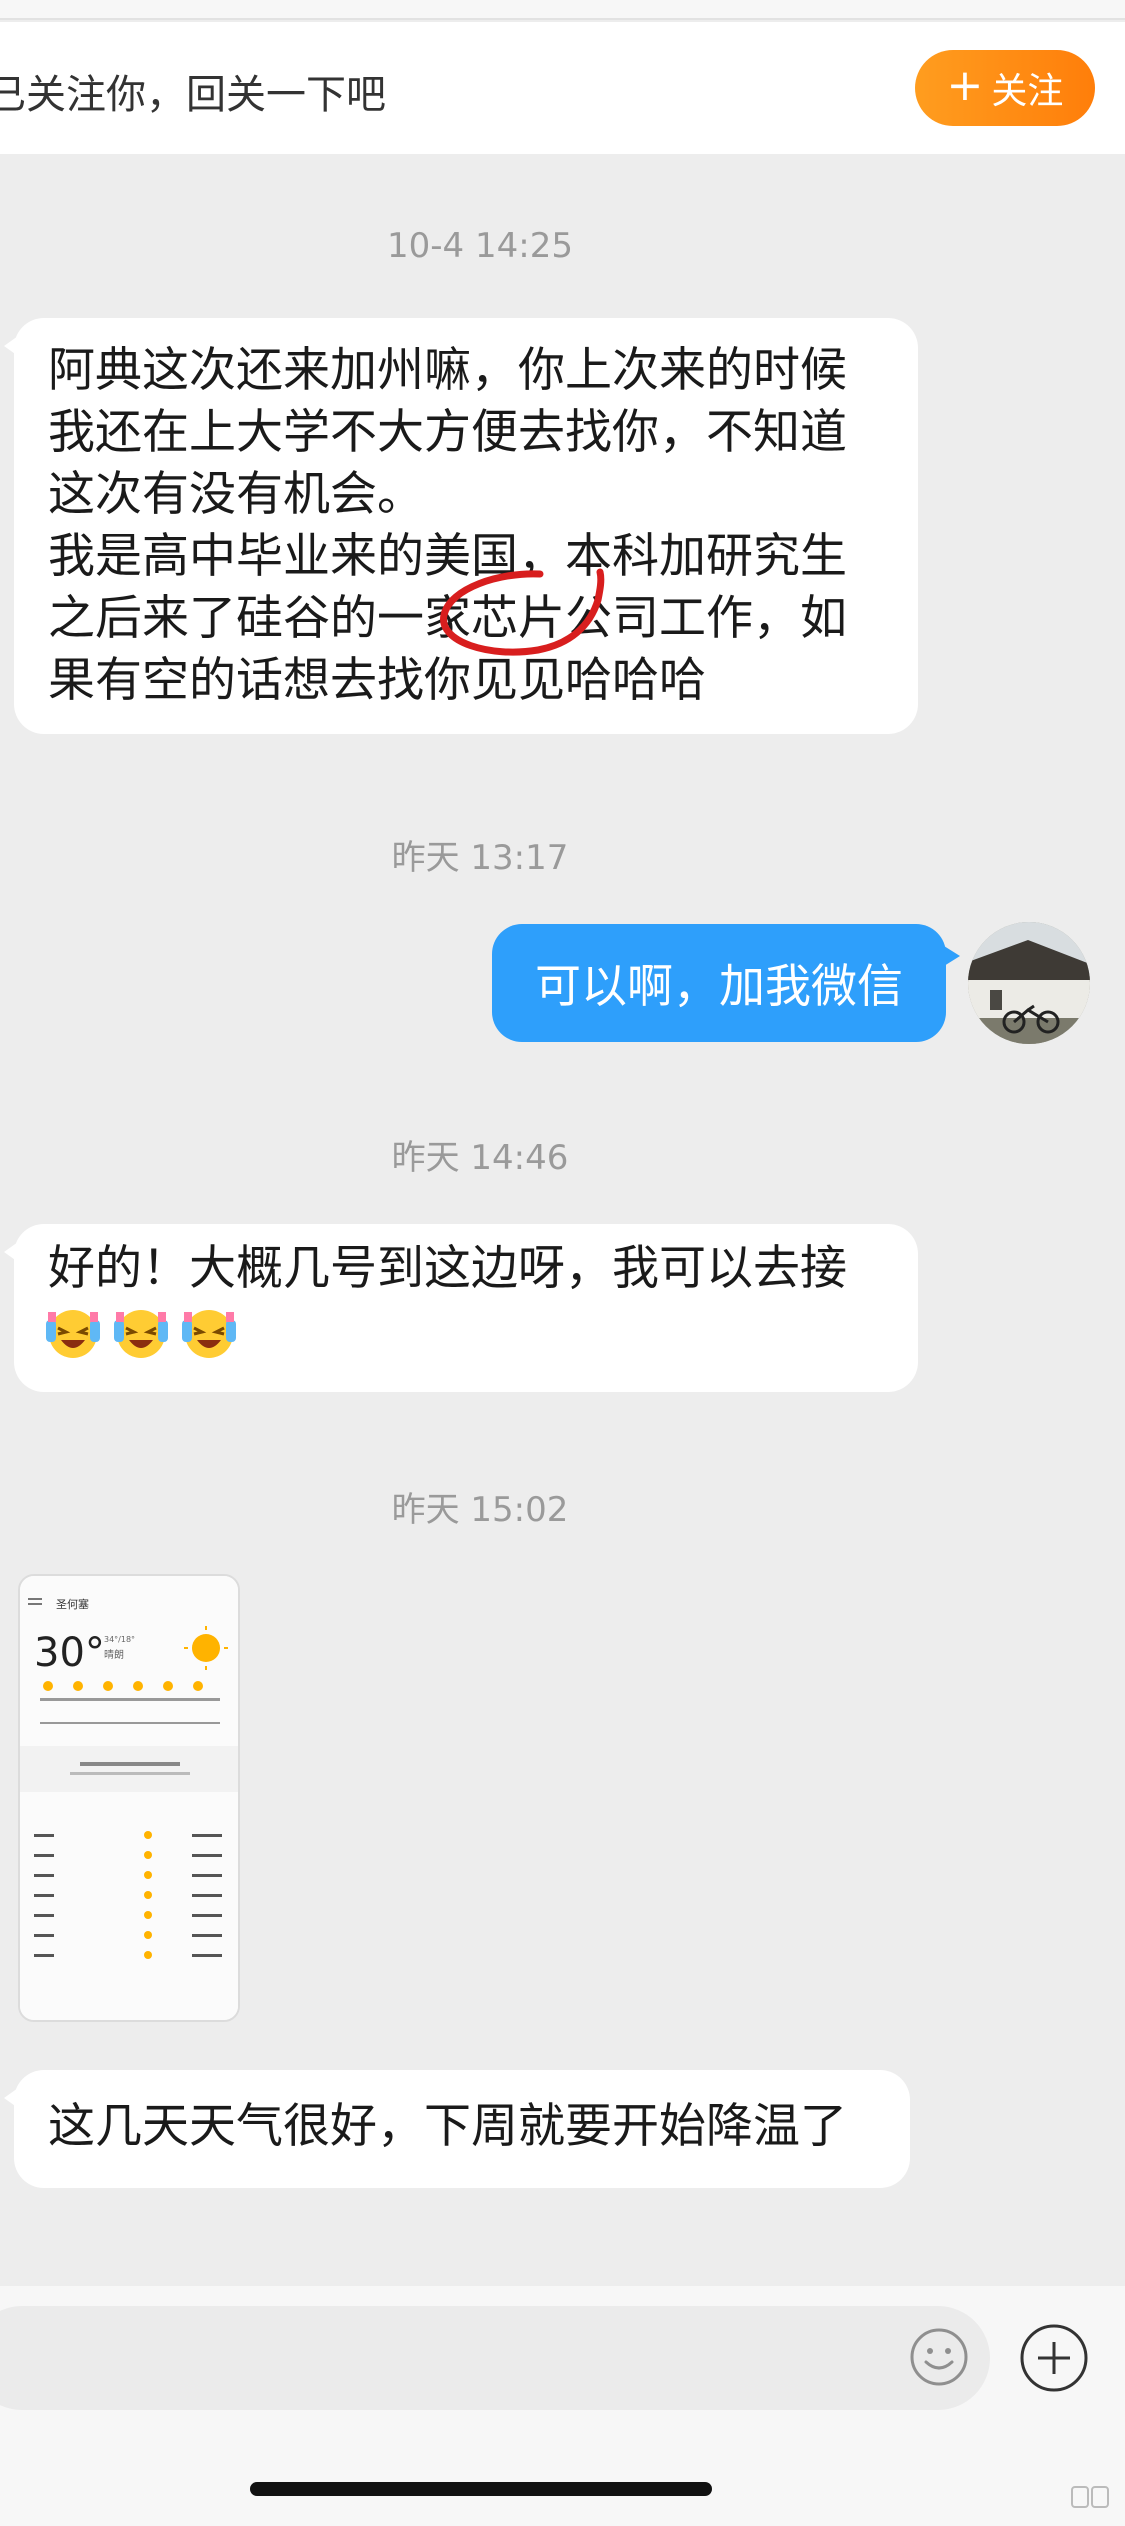 The height and width of the screenshot is (2526, 1125). I want to click on watermark-icon, so click(1090, 2497).